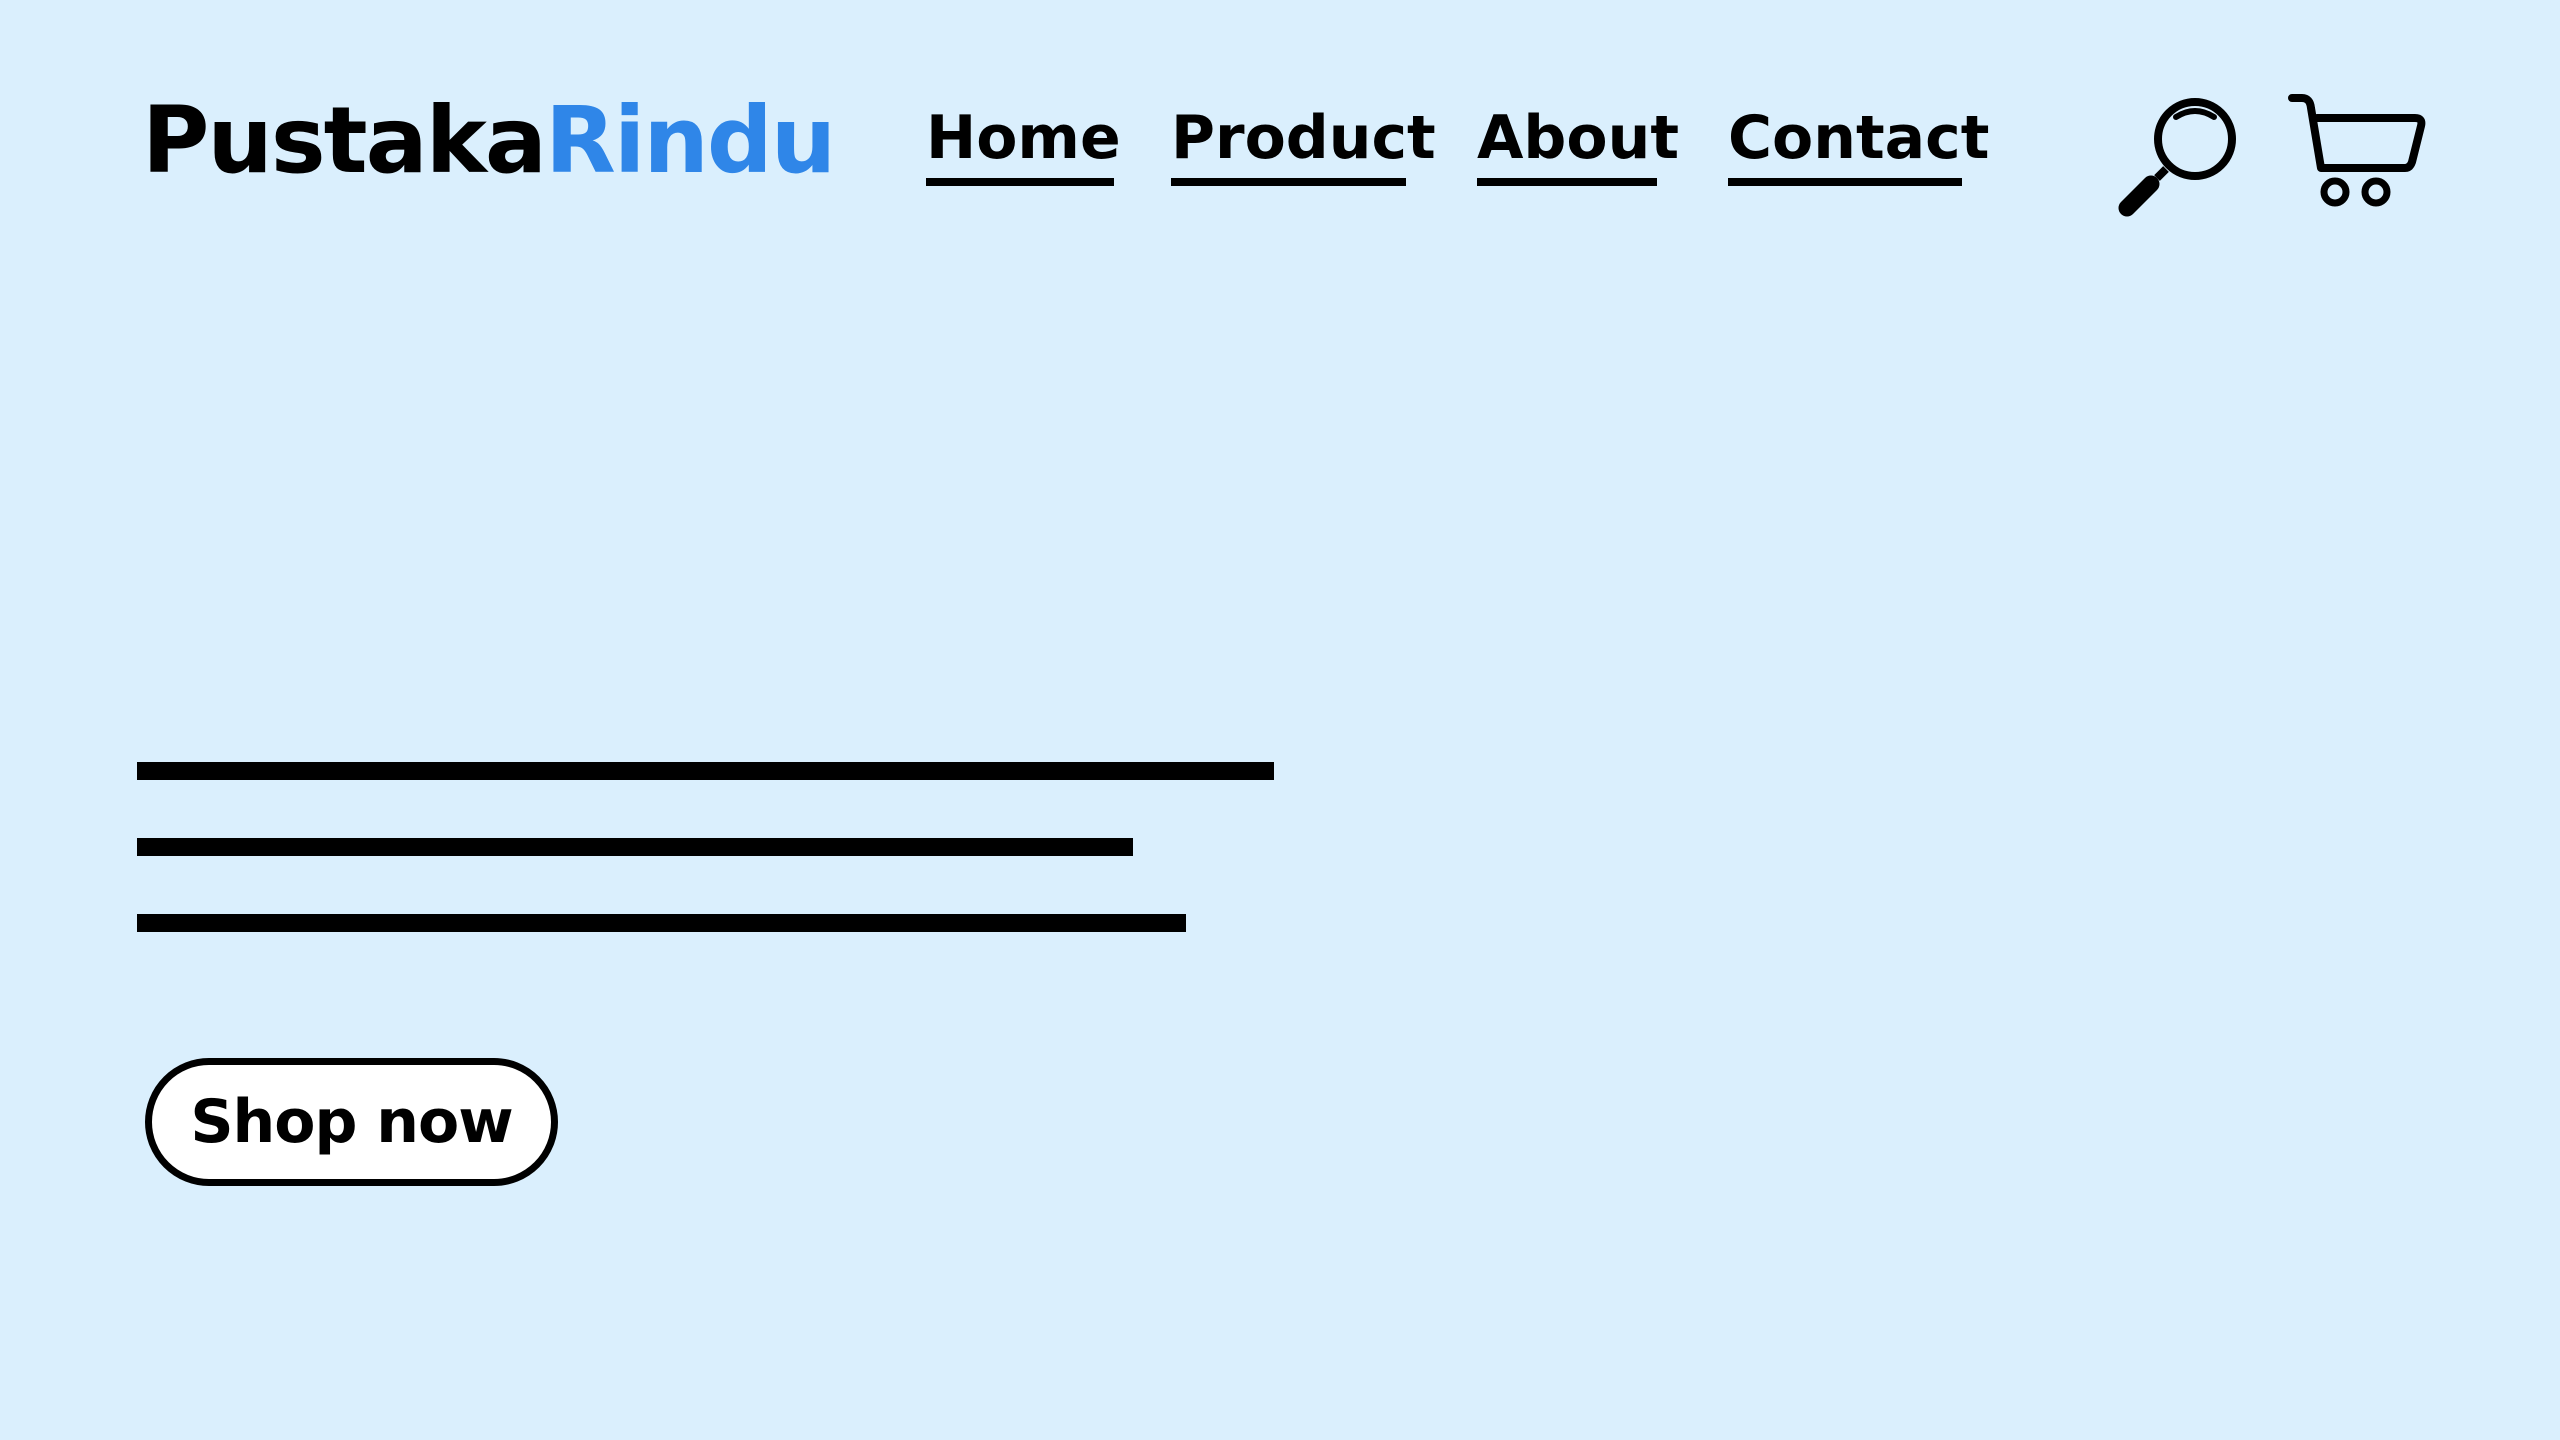 The image size is (2560, 1440). I want to click on brand-name-primary: Pustaka, so click(344, 140).